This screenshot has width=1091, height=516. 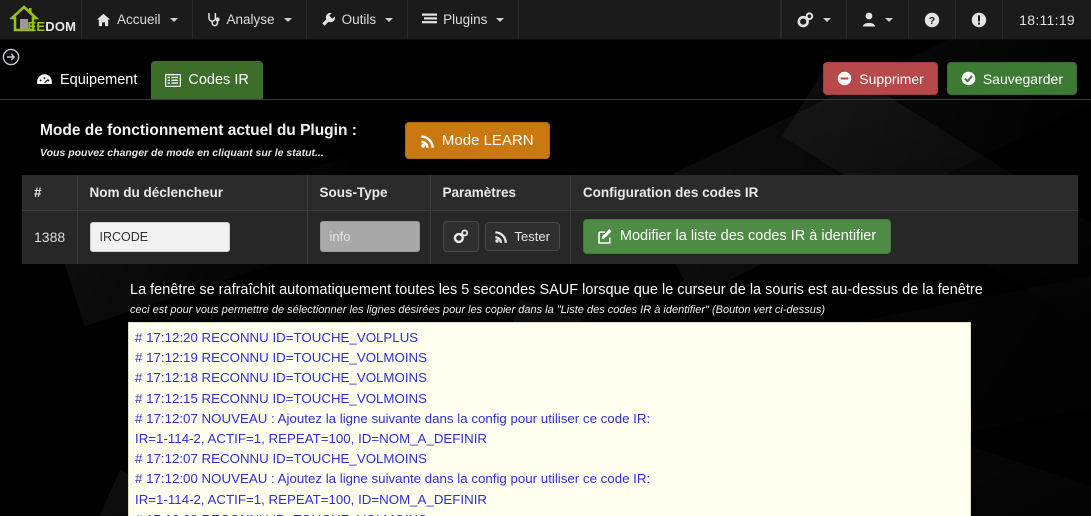 I want to click on cell-id: 1388, so click(x=50, y=237).